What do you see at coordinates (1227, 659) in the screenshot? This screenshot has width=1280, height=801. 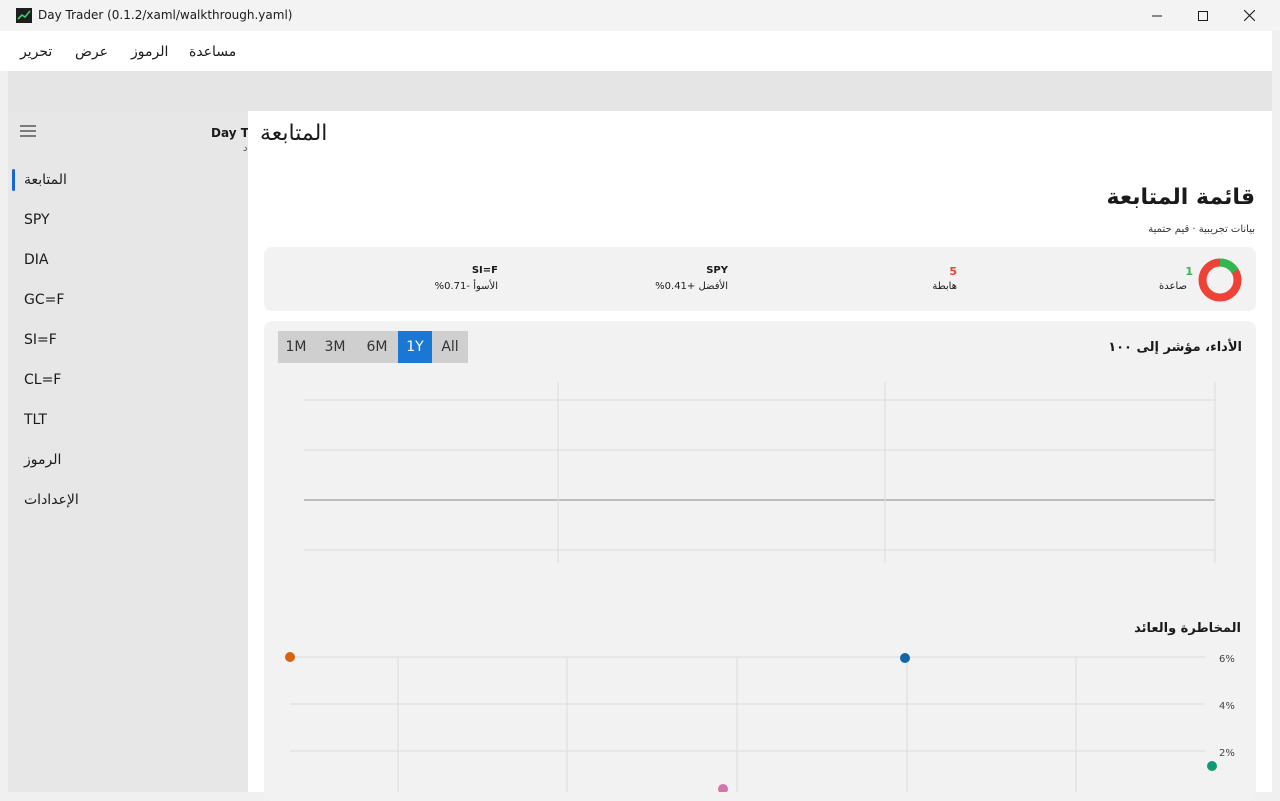 I see `risk-y-tick: 6%` at bounding box center [1227, 659].